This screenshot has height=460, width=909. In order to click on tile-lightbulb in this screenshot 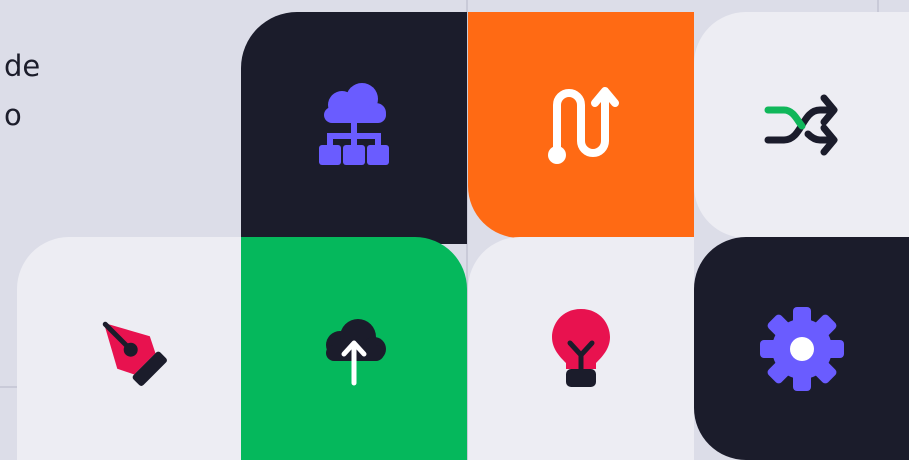, I will do `click(581, 348)`.